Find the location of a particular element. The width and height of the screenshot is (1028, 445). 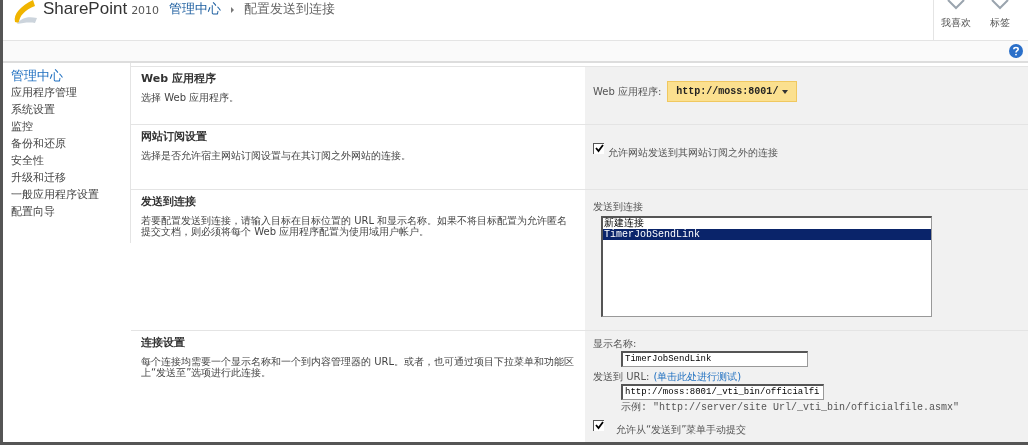

web-app-dropdown: http://moss:8001/ is located at coordinates (732, 91).